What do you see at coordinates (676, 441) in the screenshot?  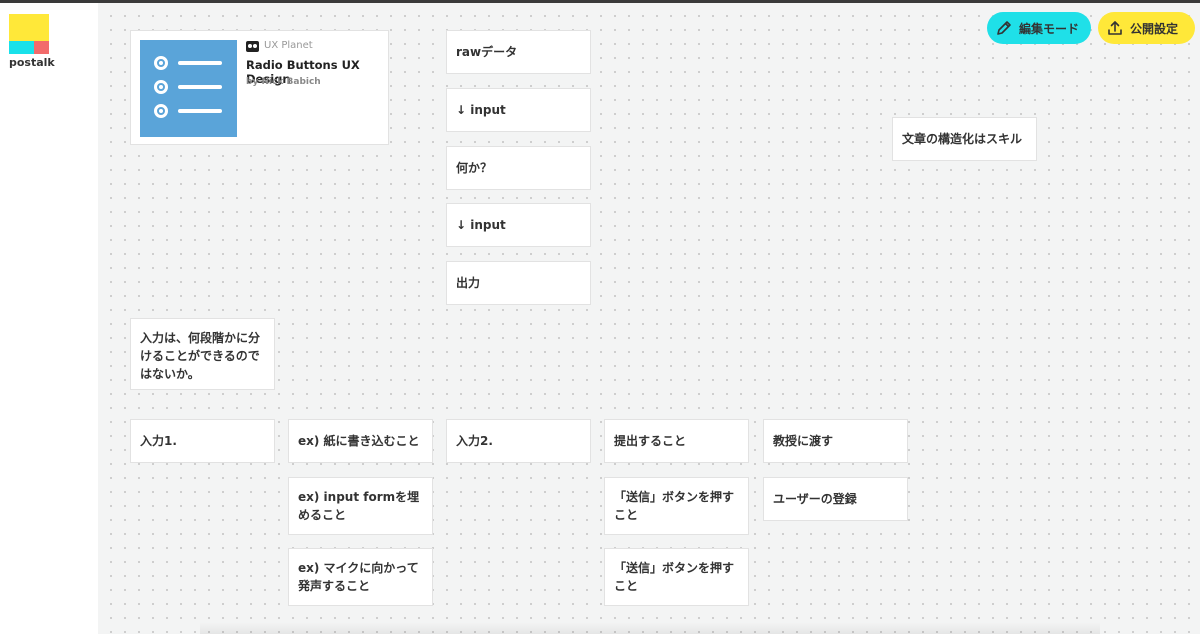 I see `note-card: 提出すること` at bounding box center [676, 441].